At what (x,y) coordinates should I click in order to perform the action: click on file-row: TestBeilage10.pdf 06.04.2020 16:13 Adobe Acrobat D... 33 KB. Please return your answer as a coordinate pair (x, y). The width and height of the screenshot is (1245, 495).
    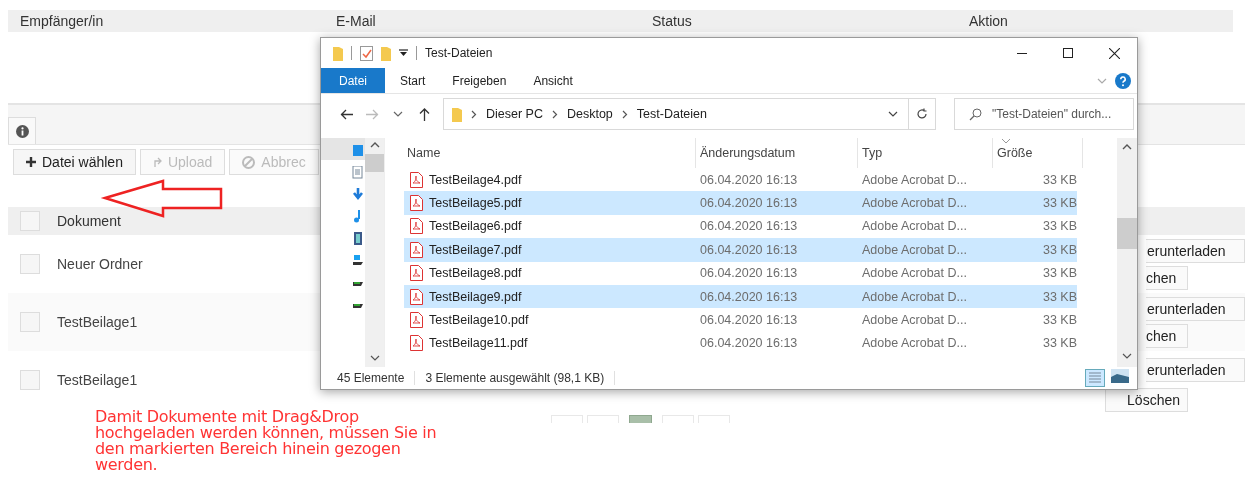
    Looking at the image, I should click on (740, 320).